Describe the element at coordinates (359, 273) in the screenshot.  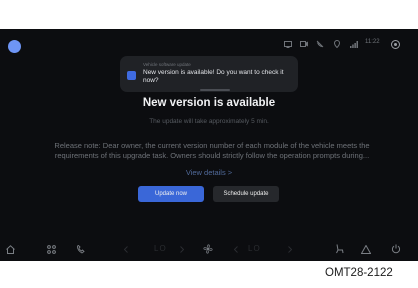
I see `figure-caption: OMT28-2122` at that location.